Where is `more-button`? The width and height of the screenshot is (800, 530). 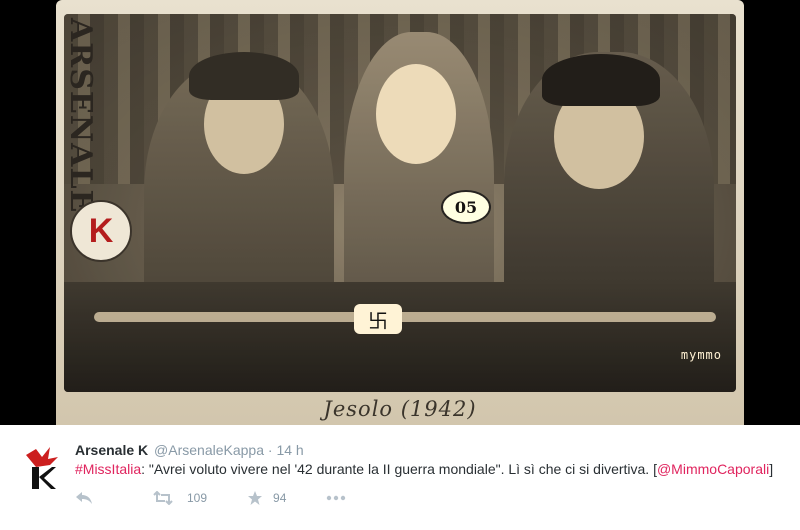
more-button is located at coordinates (336, 498).